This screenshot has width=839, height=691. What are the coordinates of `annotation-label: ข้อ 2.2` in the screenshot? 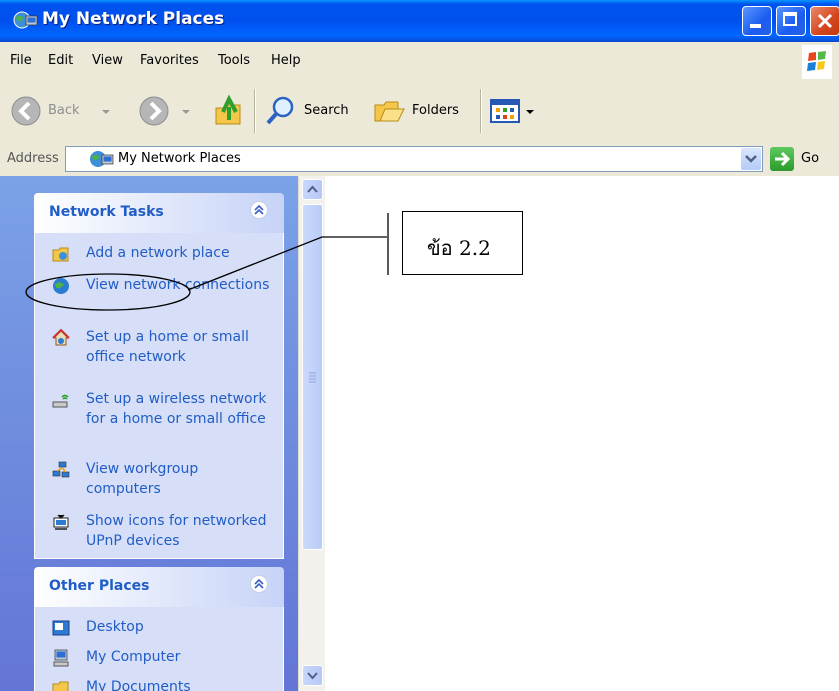 It's located at (459, 248).